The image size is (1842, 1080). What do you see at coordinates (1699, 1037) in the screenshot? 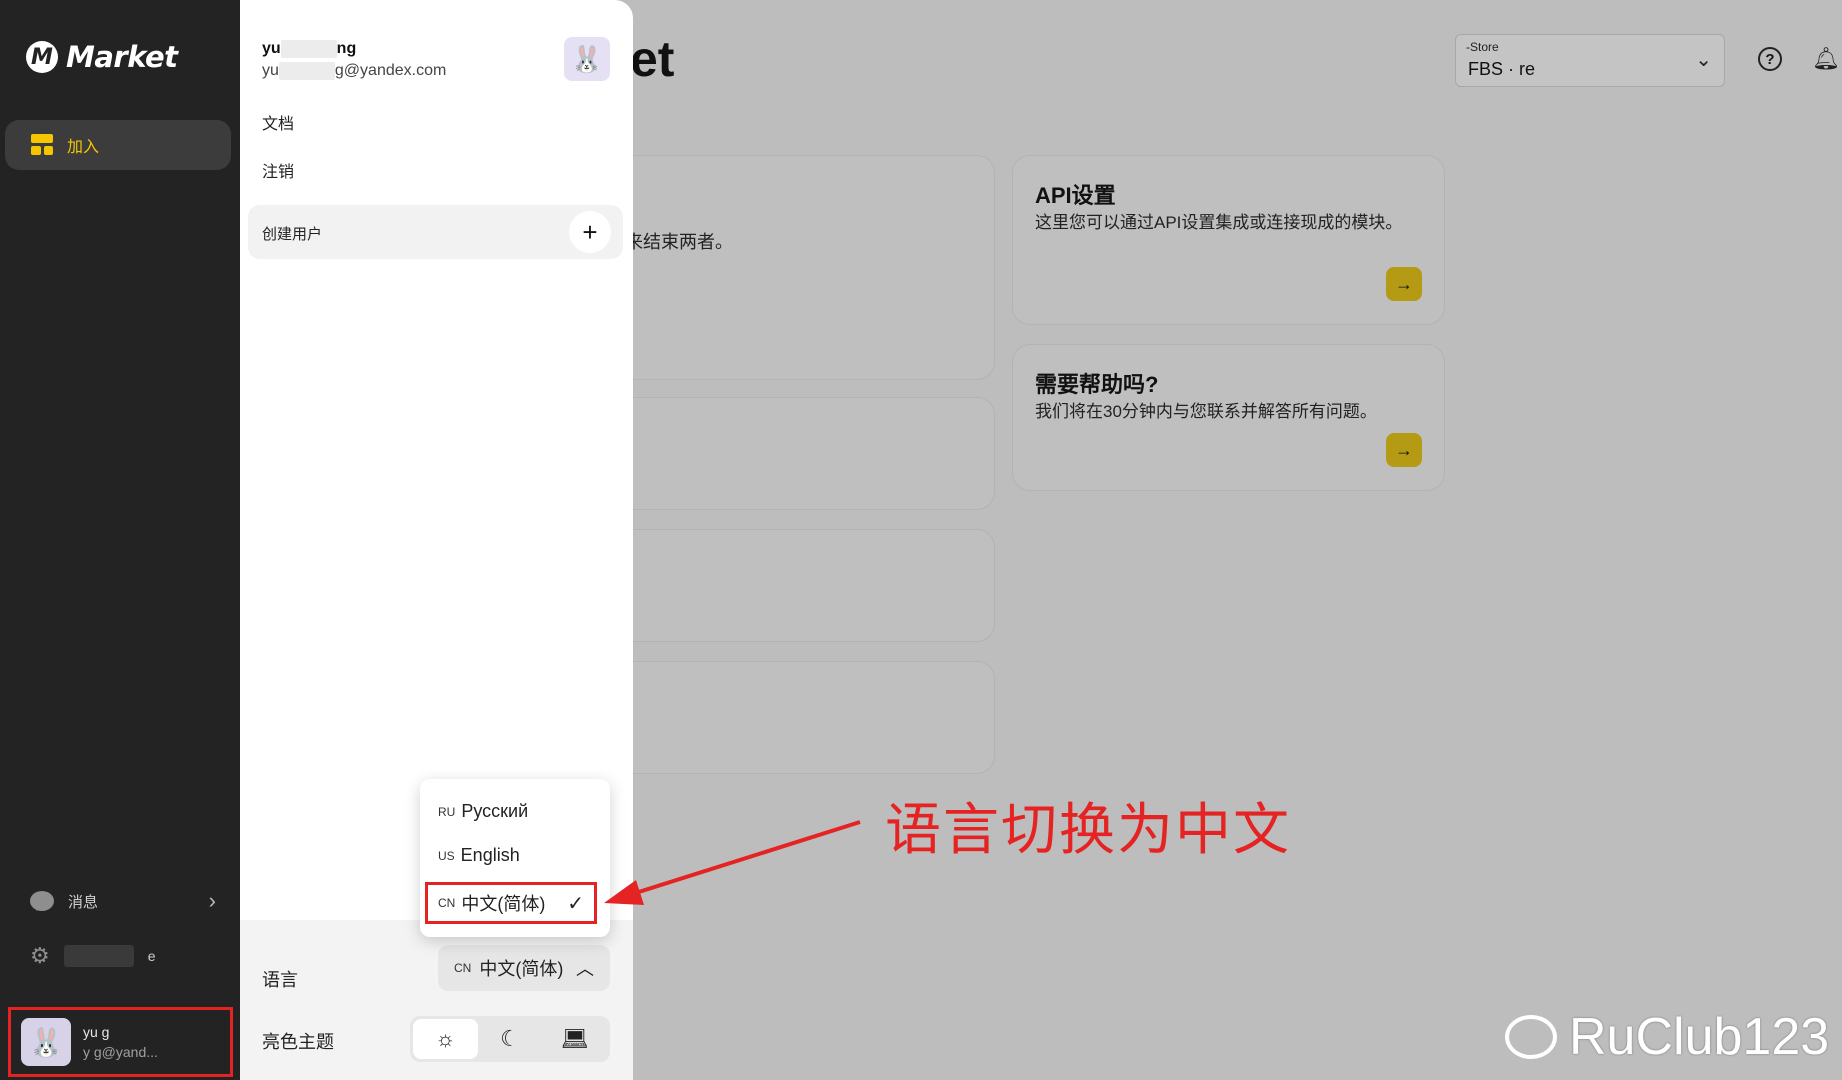
I see `watermark-text: RuClub123` at bounding box center [1699, 1037].